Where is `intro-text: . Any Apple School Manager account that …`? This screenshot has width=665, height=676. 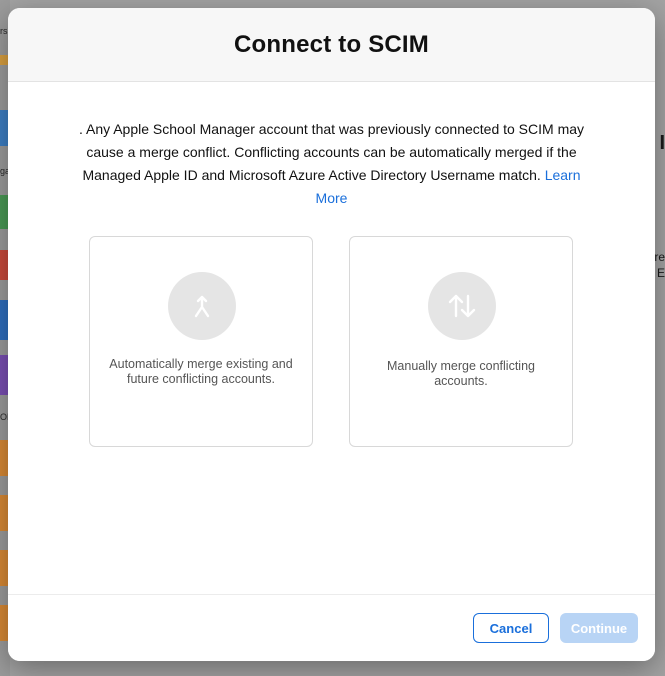
intro-text: . Any Apple School Manager account that … is located at coordinates (331, 152).